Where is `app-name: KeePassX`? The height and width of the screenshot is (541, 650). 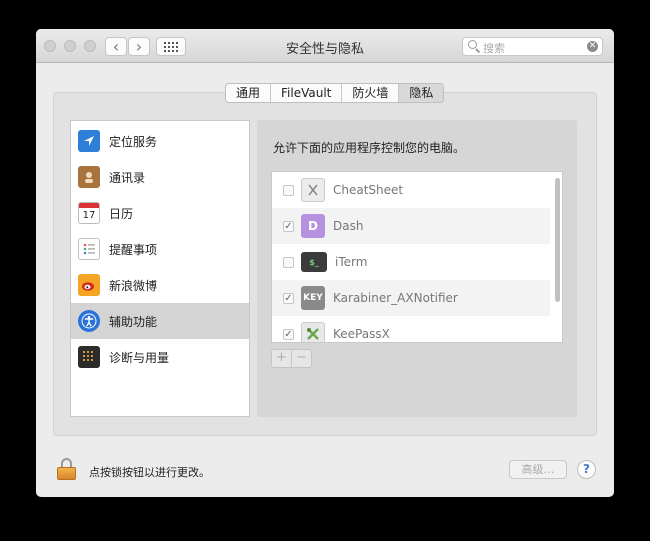
app-name: KeePassX is located at coordinates (361, 334).